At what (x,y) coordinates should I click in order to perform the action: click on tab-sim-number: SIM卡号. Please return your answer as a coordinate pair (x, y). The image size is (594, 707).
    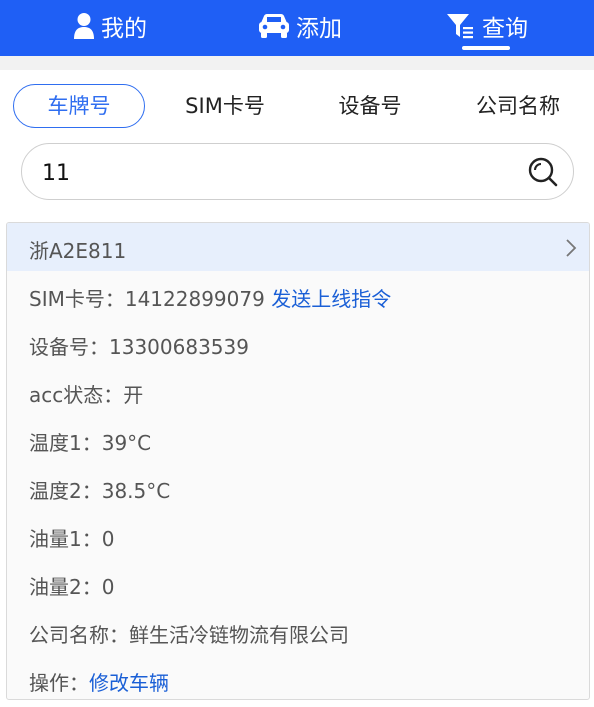
    Looking at the image, I should click on (225, 106).